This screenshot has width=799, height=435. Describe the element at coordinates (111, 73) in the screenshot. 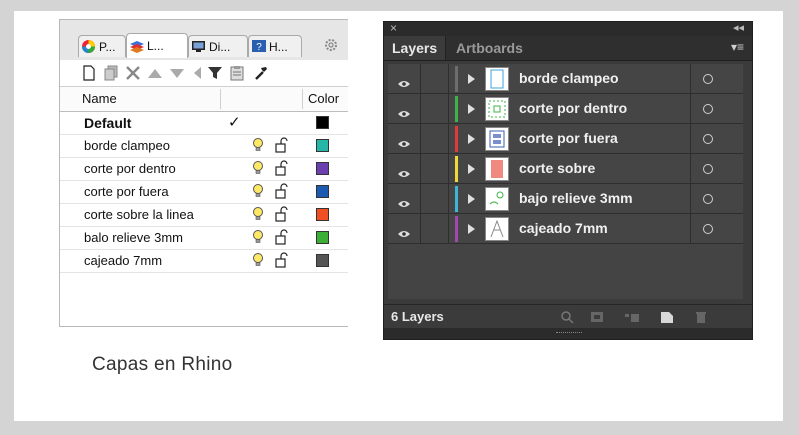

I see `new-sublayer-icon` at that location.